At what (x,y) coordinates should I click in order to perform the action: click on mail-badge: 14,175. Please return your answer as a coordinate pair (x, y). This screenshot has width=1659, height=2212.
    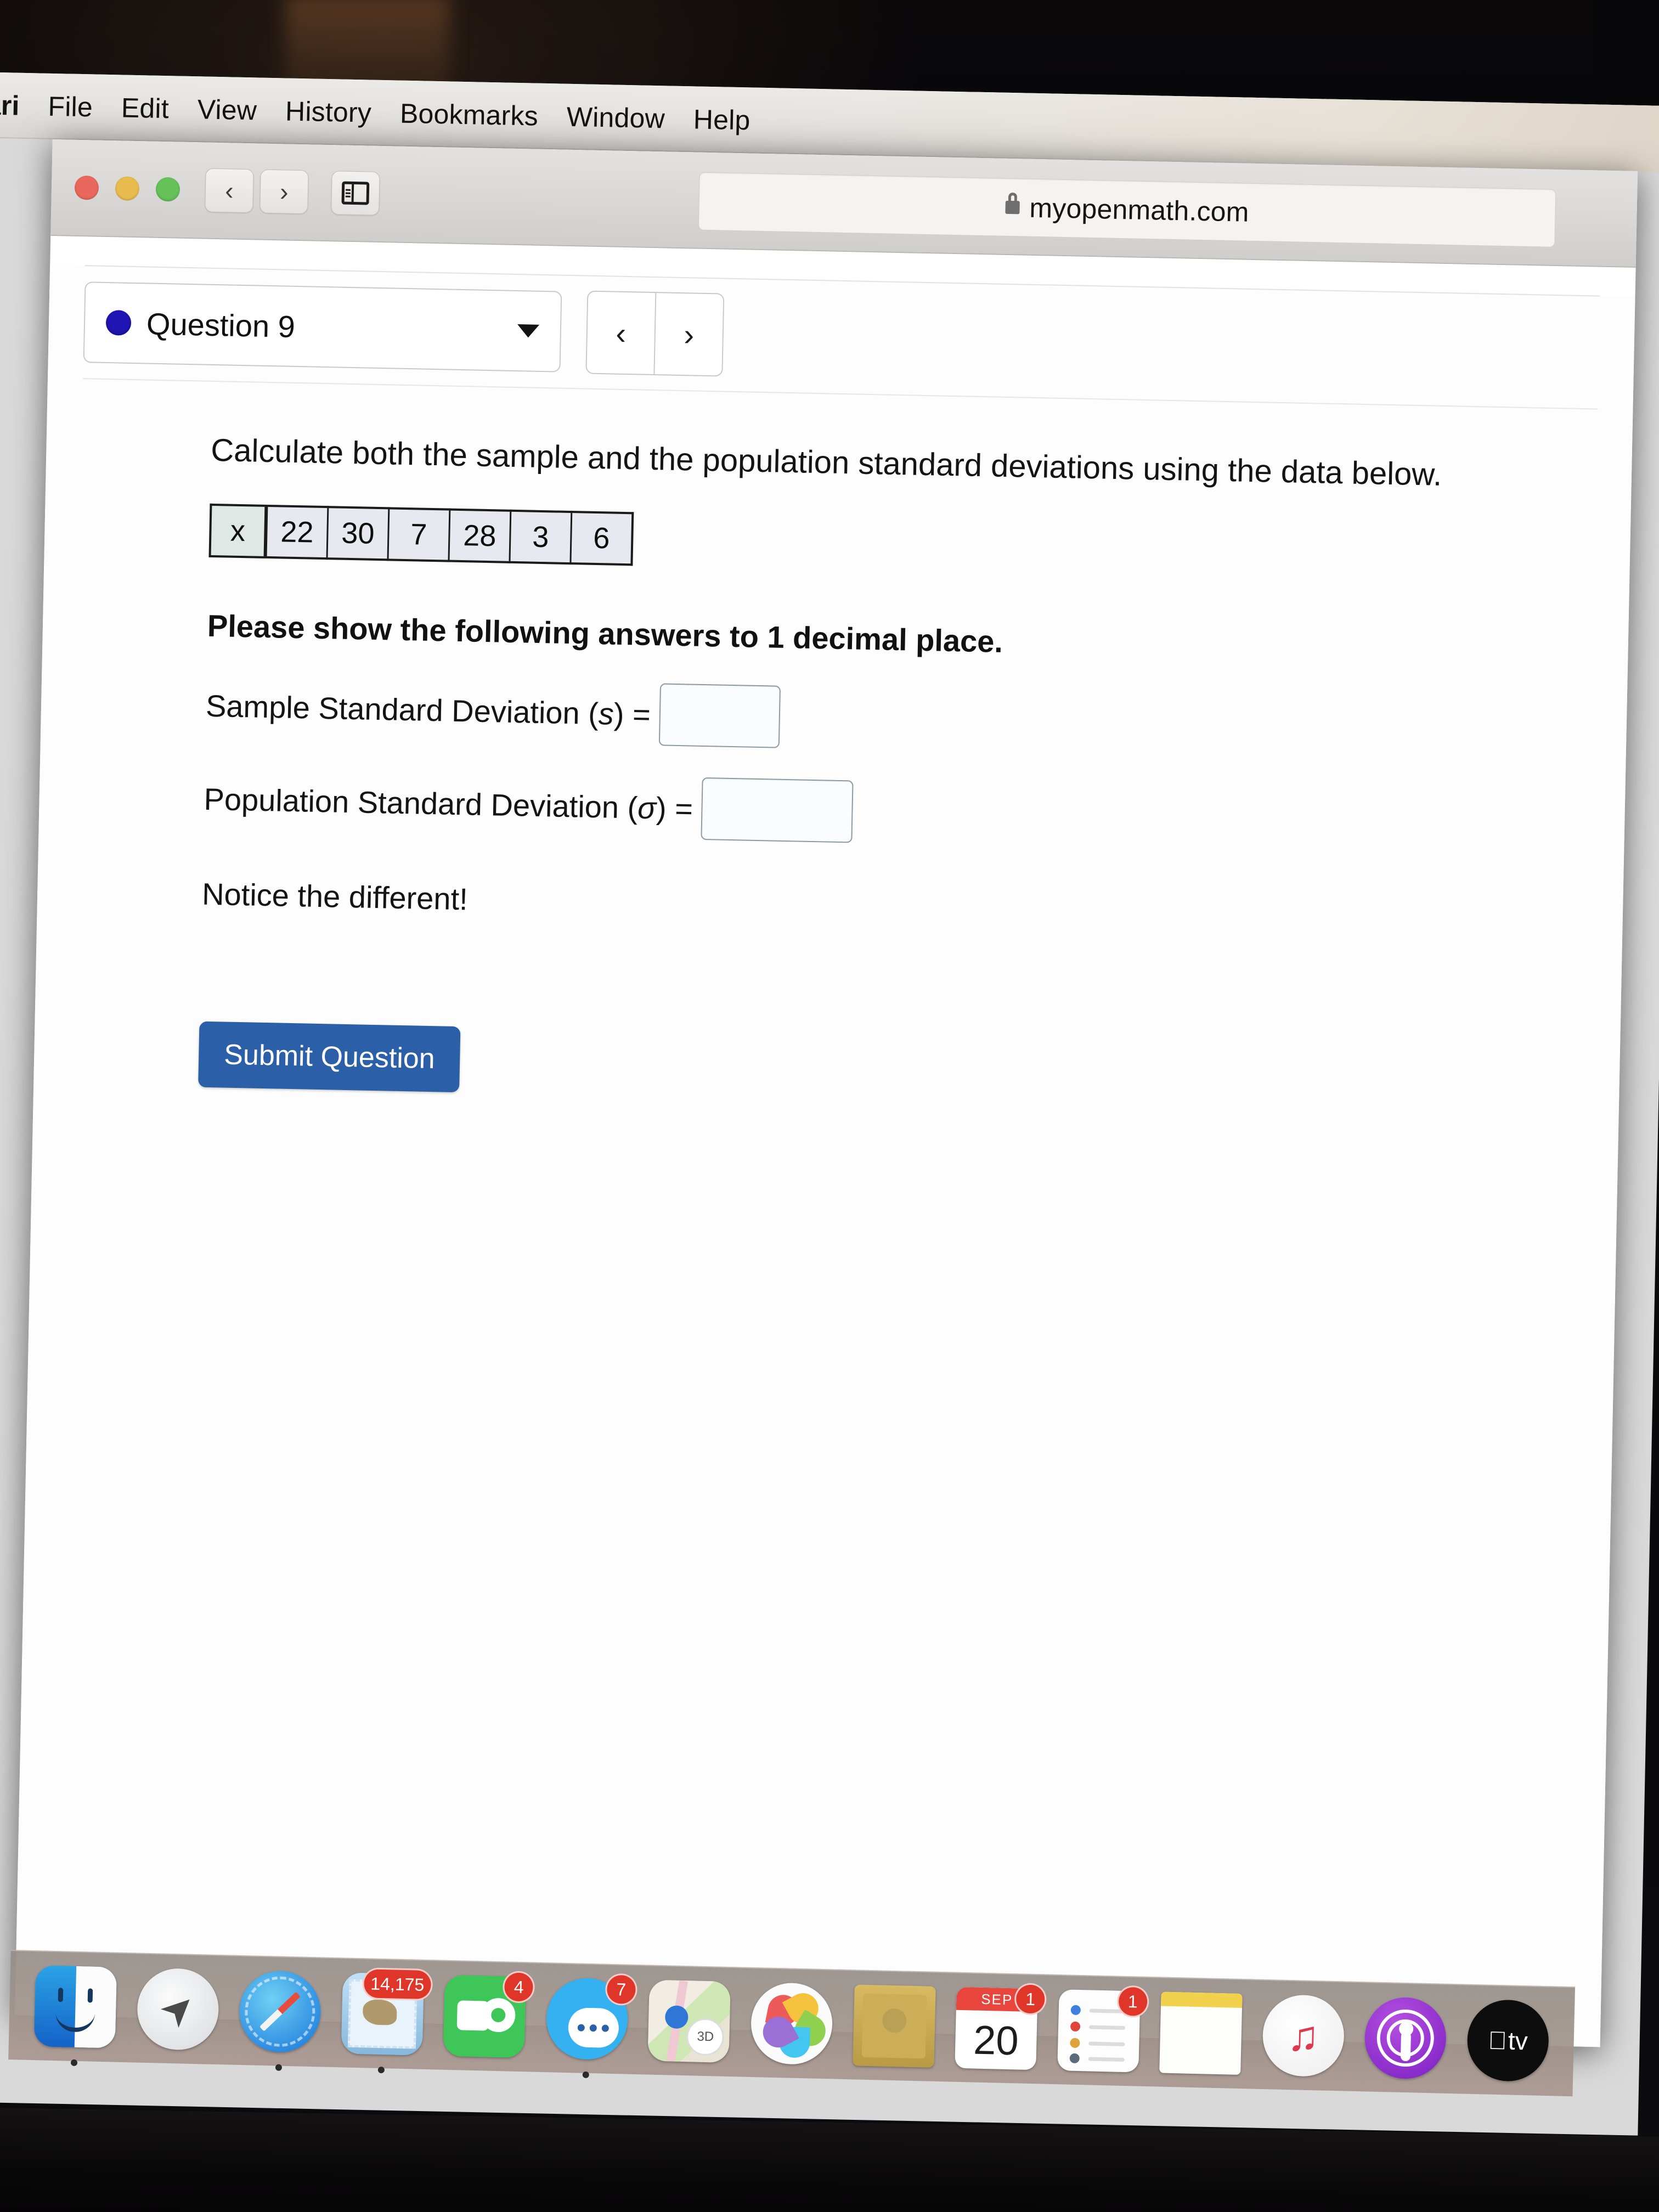
    Looking at the image, I should click on (398, 1984).